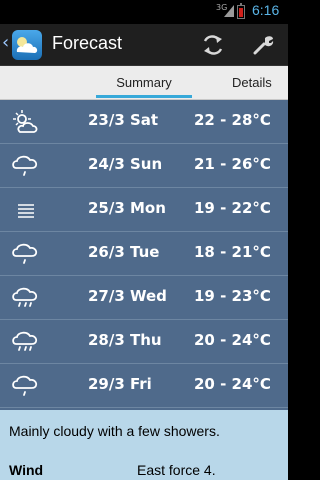 This screenshot has height=480, width=320. I want to click on forecast-day: Wed, so click(148, 296).